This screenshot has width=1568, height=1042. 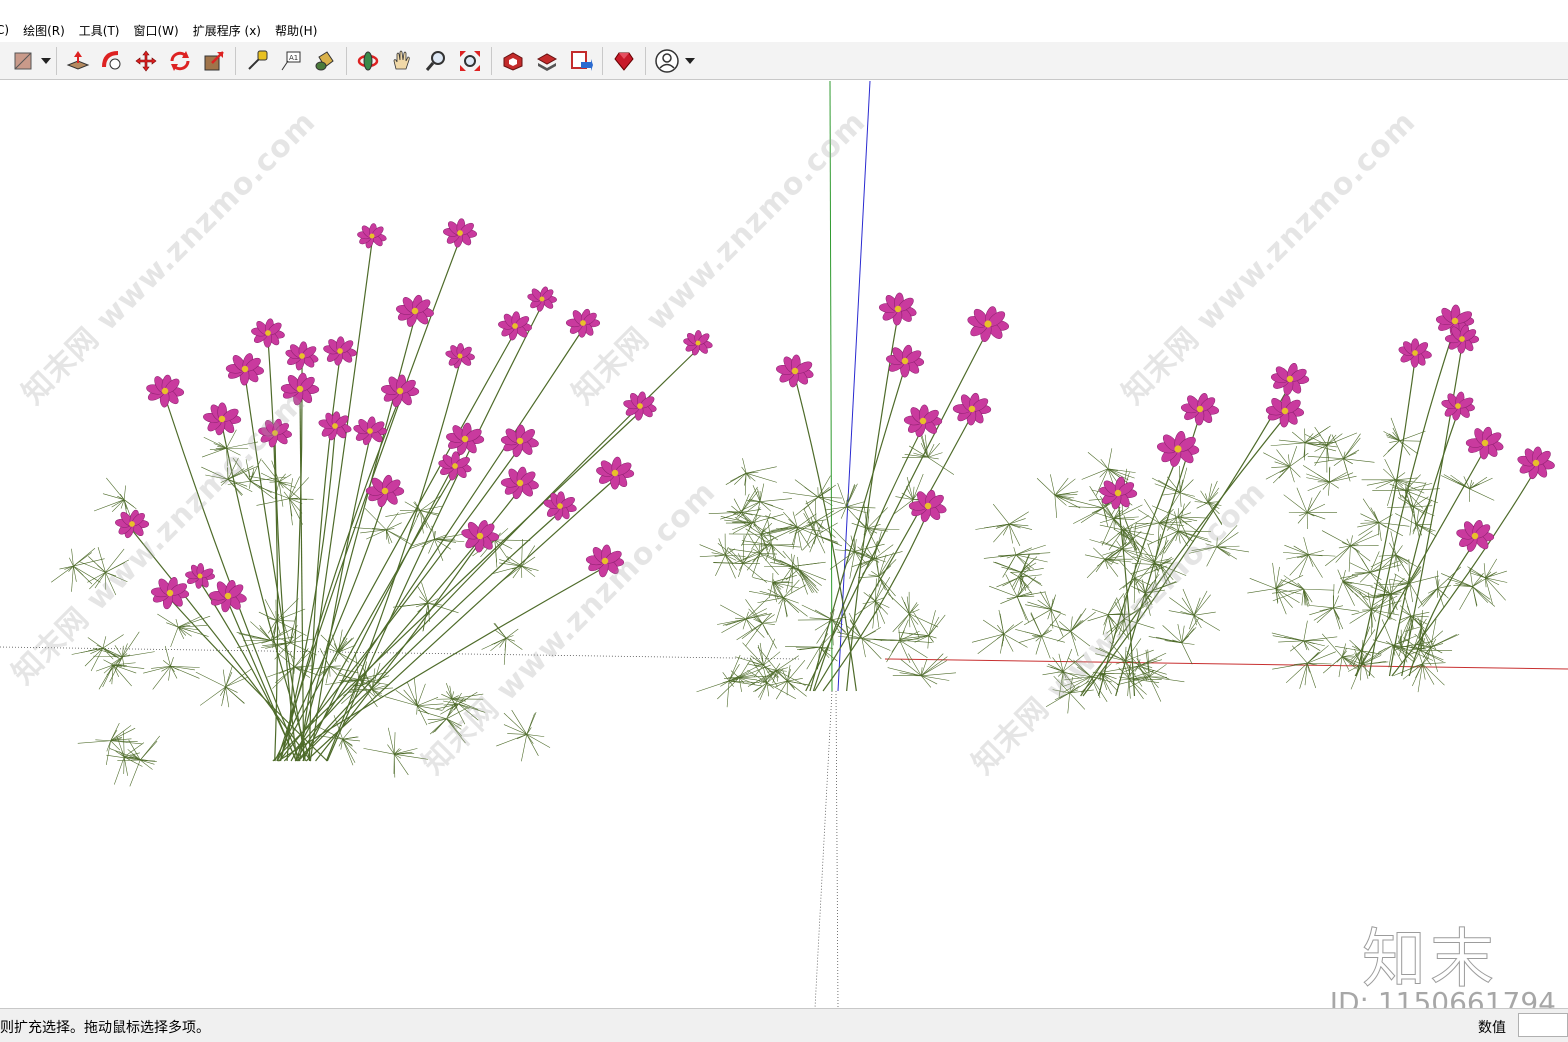 What do you see at coordinates (368, 61) in the screenshot?
I see `orbit-icon` at bounding box center [368, 61].